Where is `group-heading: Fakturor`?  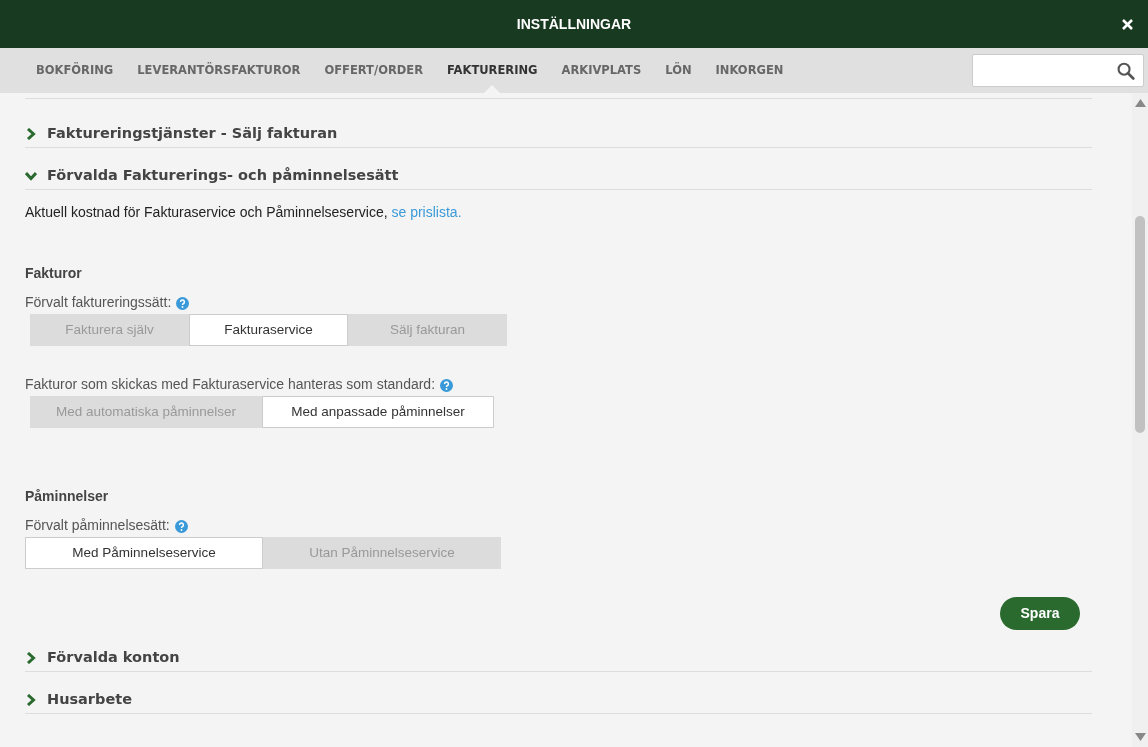
group-heading: Fakturor is located at coordinates (54, 273).